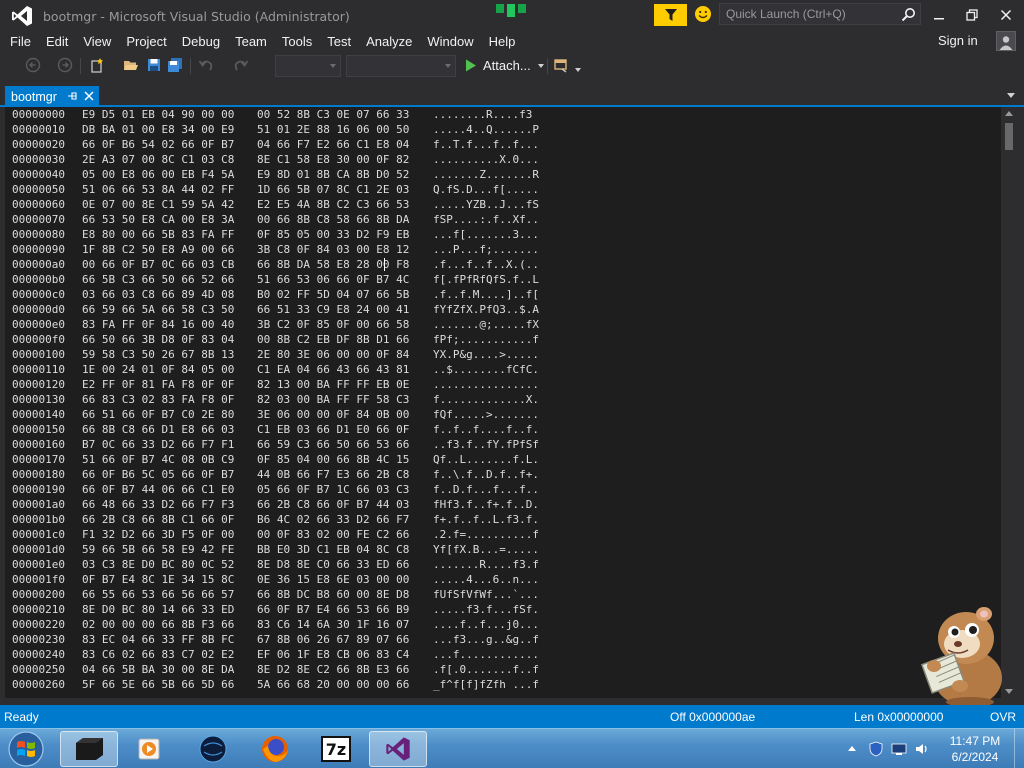 This screenshot has height=768, width=1024. I want to click on solution-configuration-select, so click(308, 66).